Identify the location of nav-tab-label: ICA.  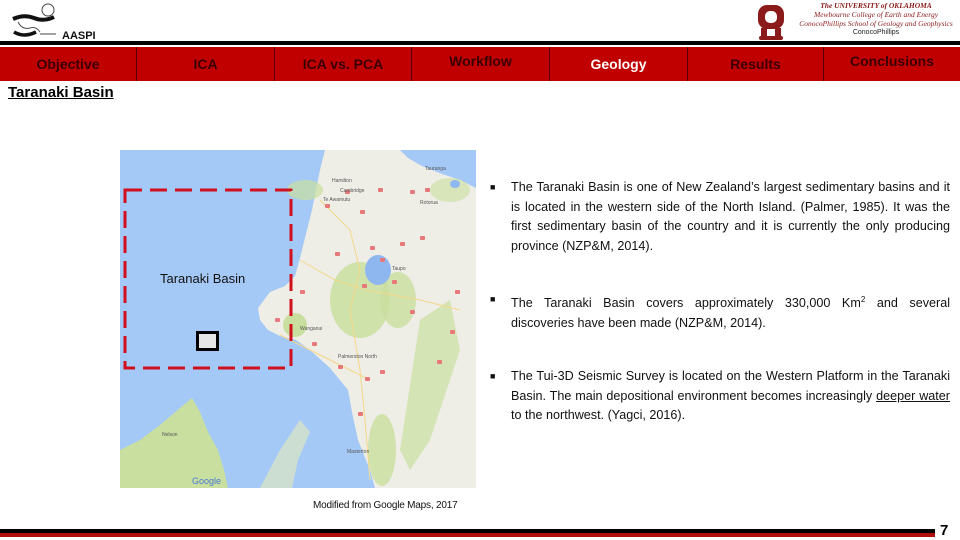
(205, 64).